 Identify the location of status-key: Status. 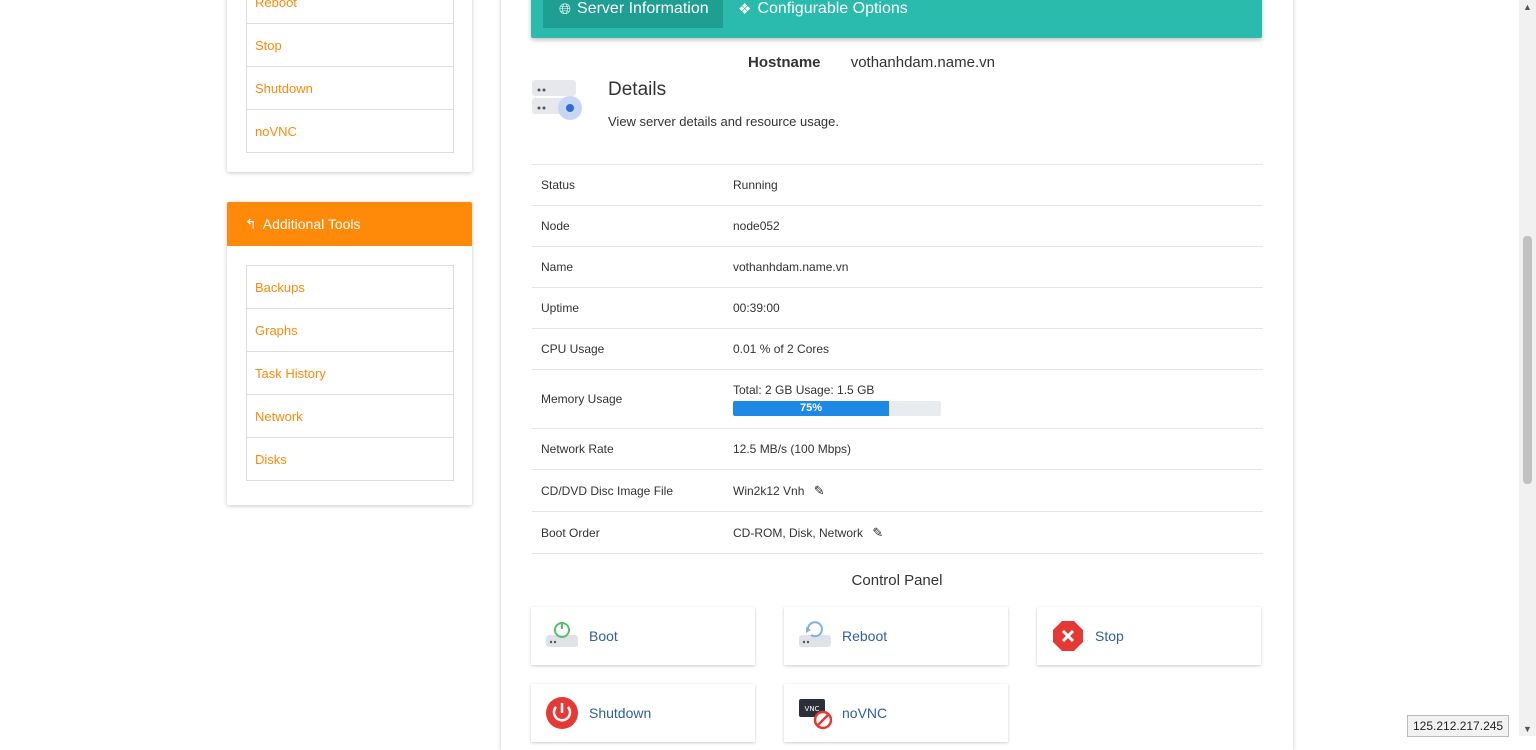
(628, 185).